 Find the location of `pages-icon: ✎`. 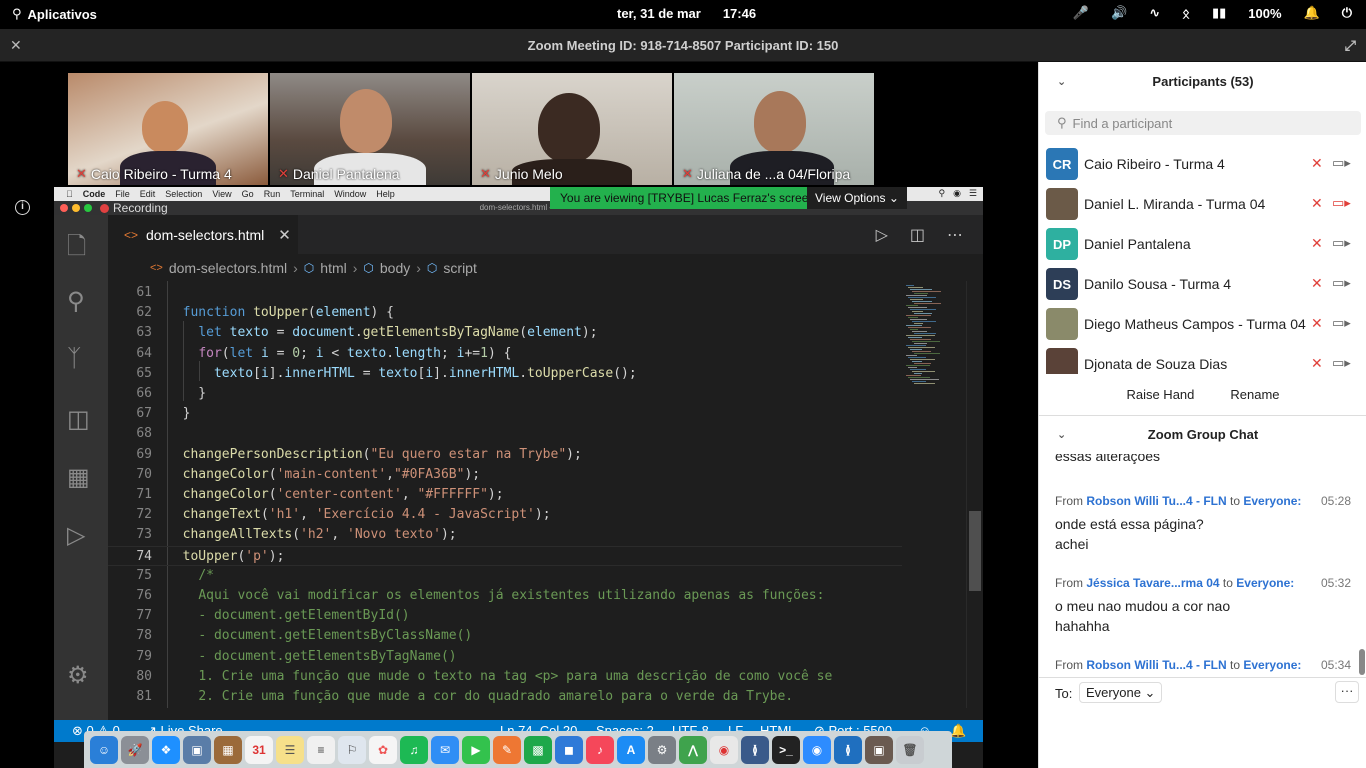

pages-icon: ✎ is located at coordinates (507, 749).